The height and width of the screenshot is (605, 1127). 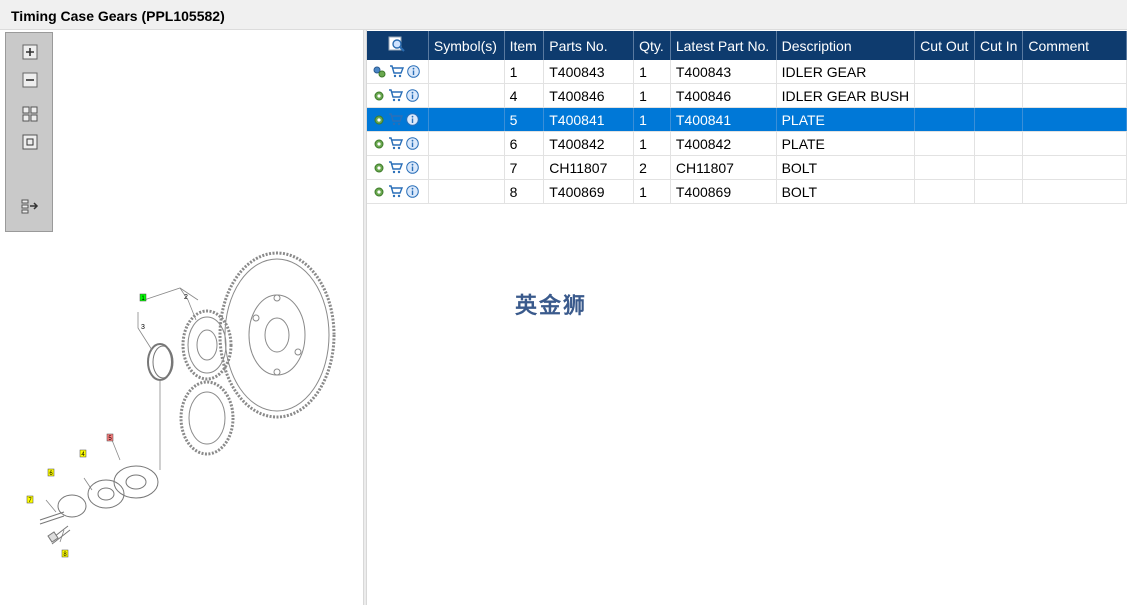 I want to click on window-title: Timing Case Gears (PPL105582), so click(x=118, y=16).